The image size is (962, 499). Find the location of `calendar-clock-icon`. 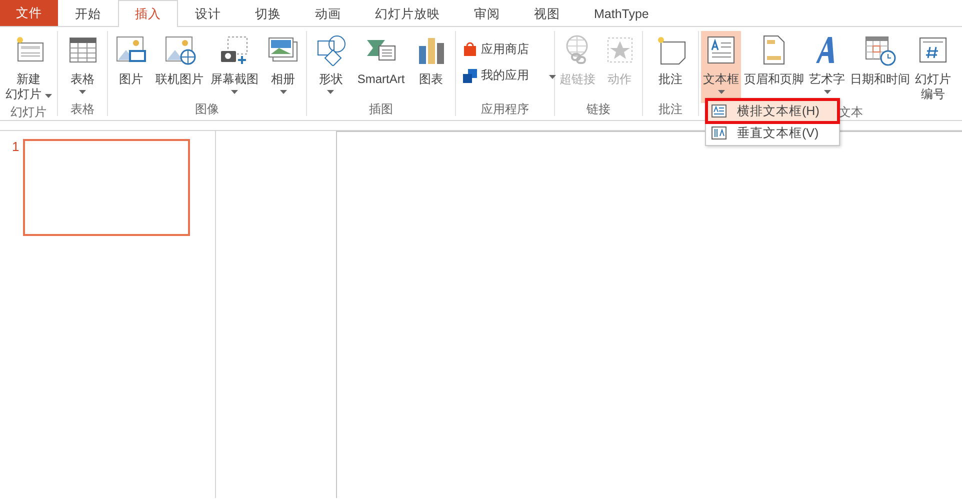

calendar-clock-icon is located at coordinates (880, 50).